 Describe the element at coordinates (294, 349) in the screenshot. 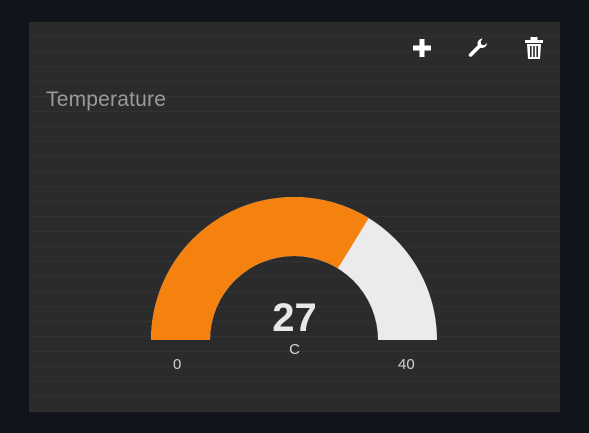

I see `gauge-unit: C` at that location.